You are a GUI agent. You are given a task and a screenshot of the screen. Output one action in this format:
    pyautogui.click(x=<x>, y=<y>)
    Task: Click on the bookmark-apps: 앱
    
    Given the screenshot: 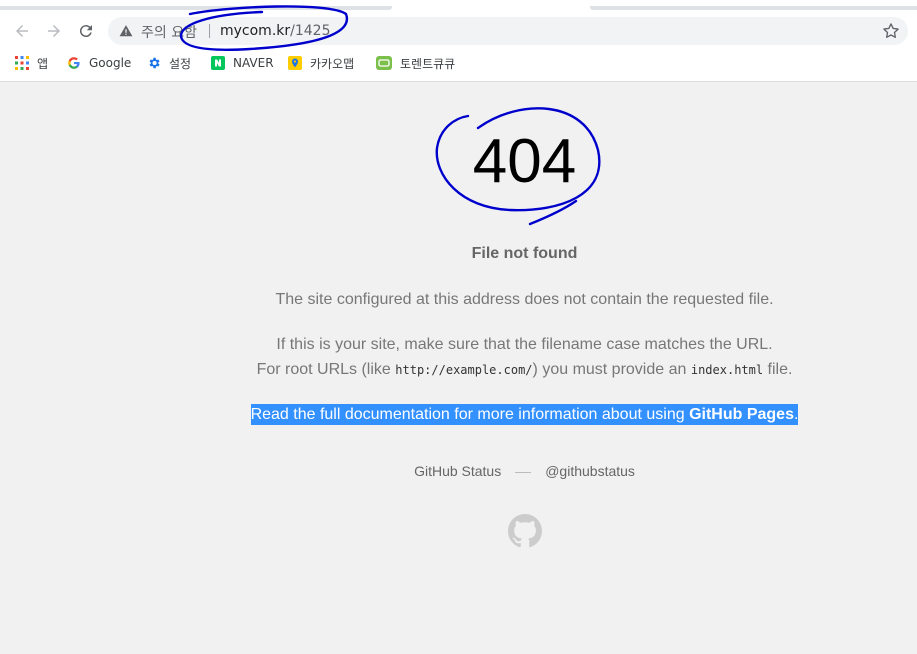 What is the action you would take?
    pyautogui.click(x=31, y=63)
    